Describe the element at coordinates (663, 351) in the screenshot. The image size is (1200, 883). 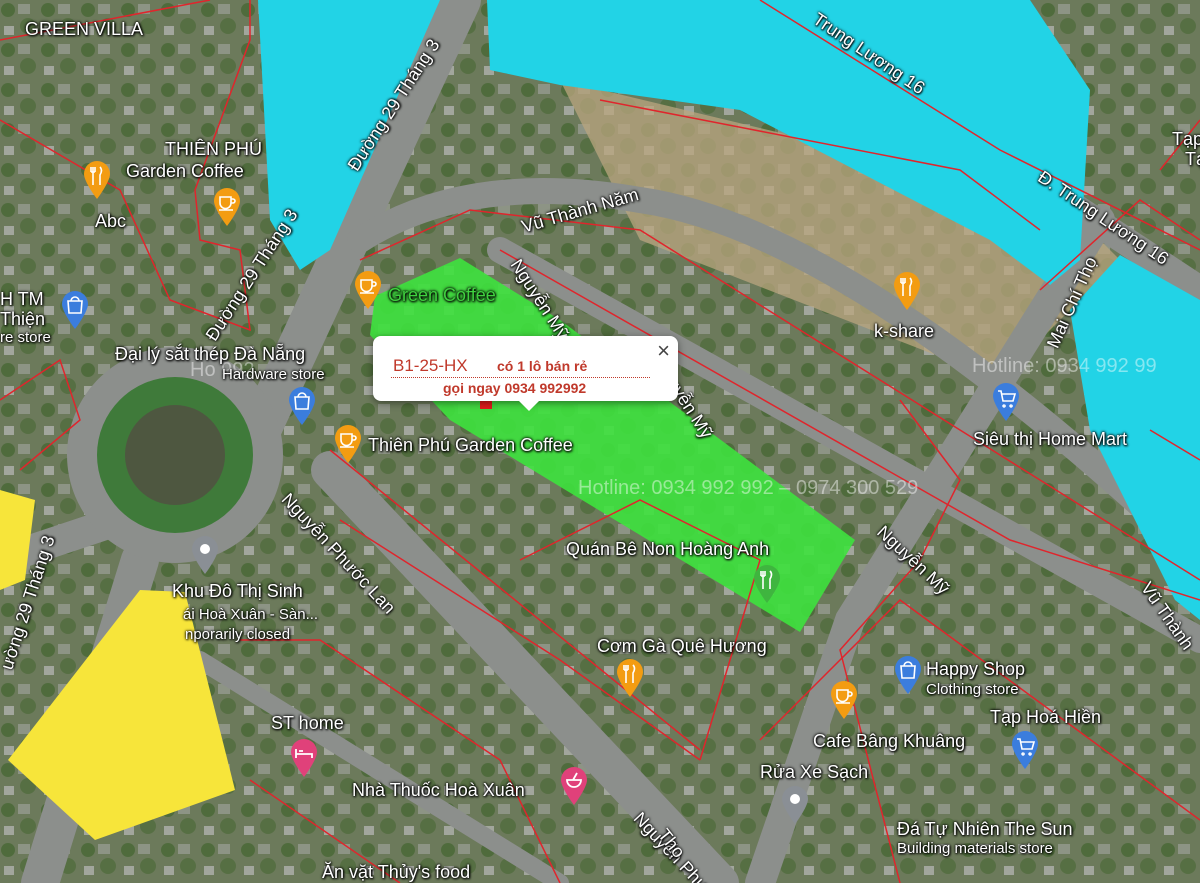
I see `close-icon: ×` at that location.